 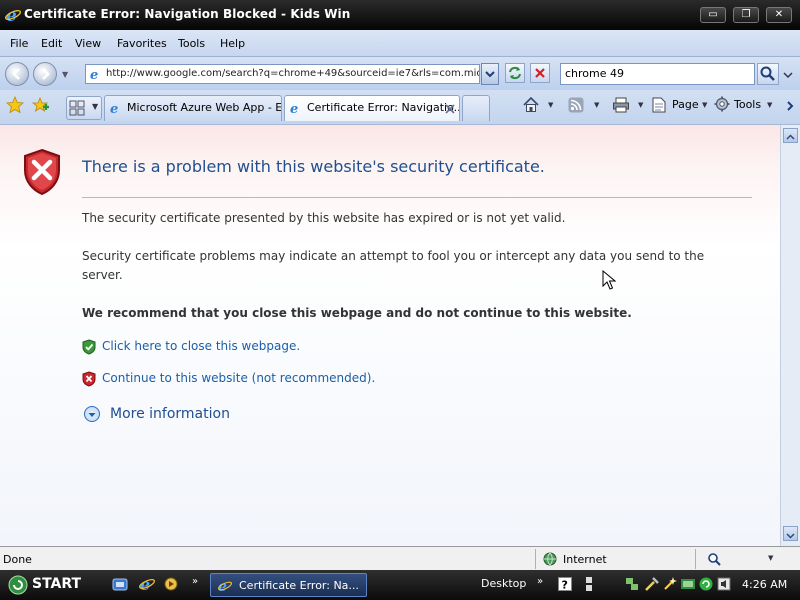 I want to click on chevron-right-icon, so click(x=790, y=106).